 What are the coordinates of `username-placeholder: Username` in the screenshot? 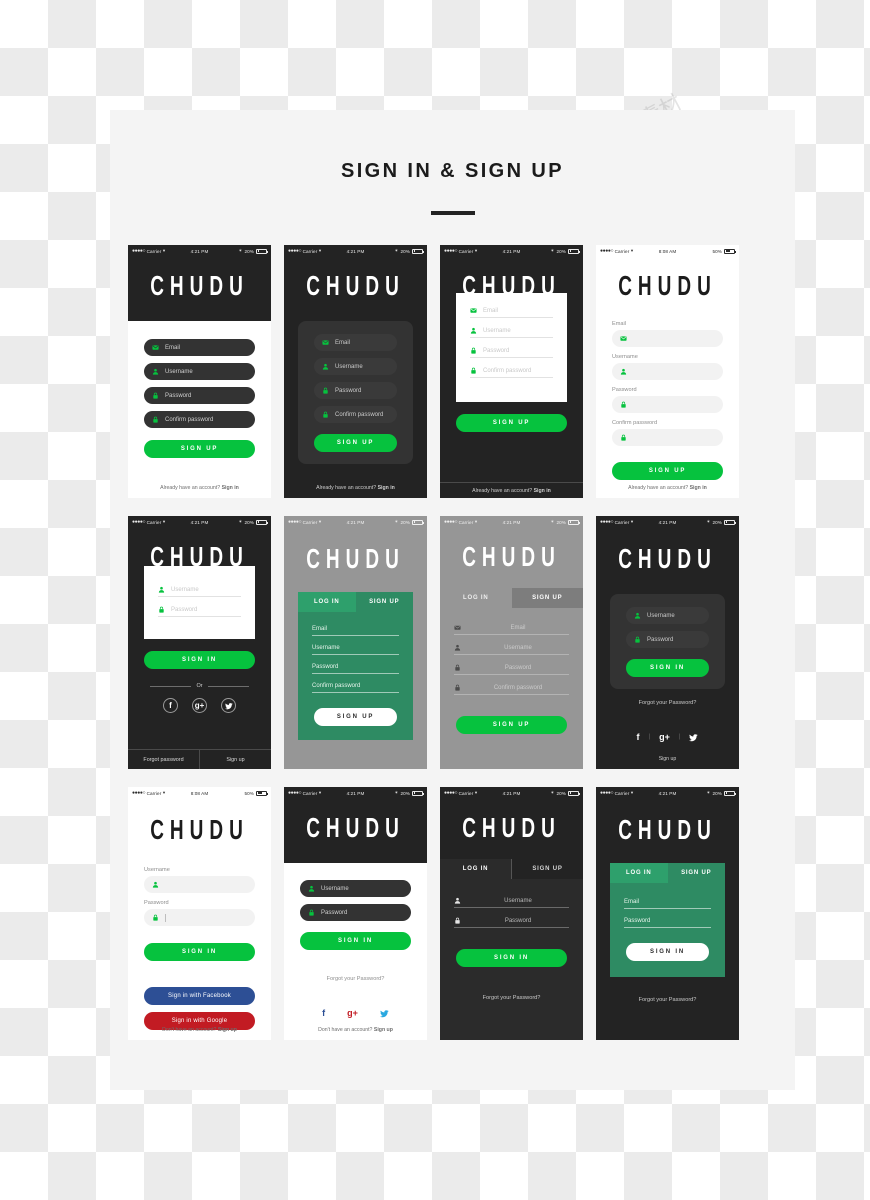 It's located at (497, 330).